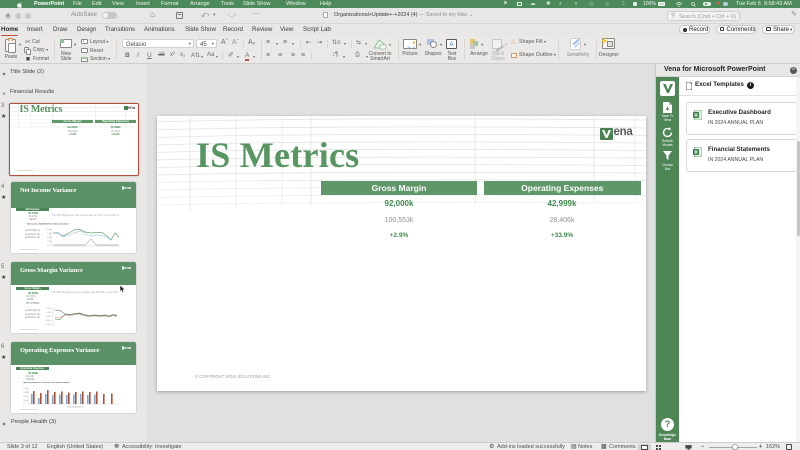 The width and height of the screenshot is (800, 450). I want to click on svg-text: 2024 Bgt ■ 2023 Fct, so click(75, 406).